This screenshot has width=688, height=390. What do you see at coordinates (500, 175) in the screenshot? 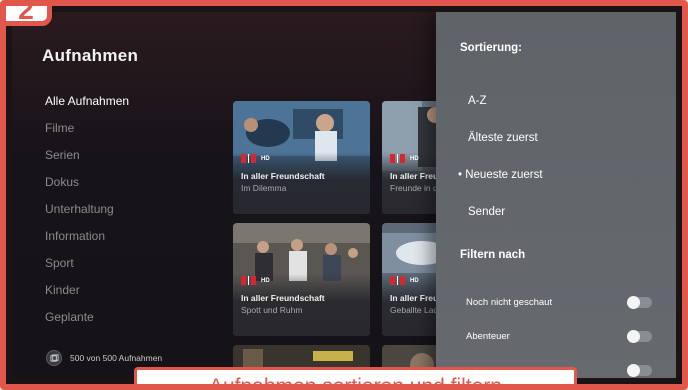
I see `sort-option-newest: • Neueste zuerst` at bounding box center [500, 175].